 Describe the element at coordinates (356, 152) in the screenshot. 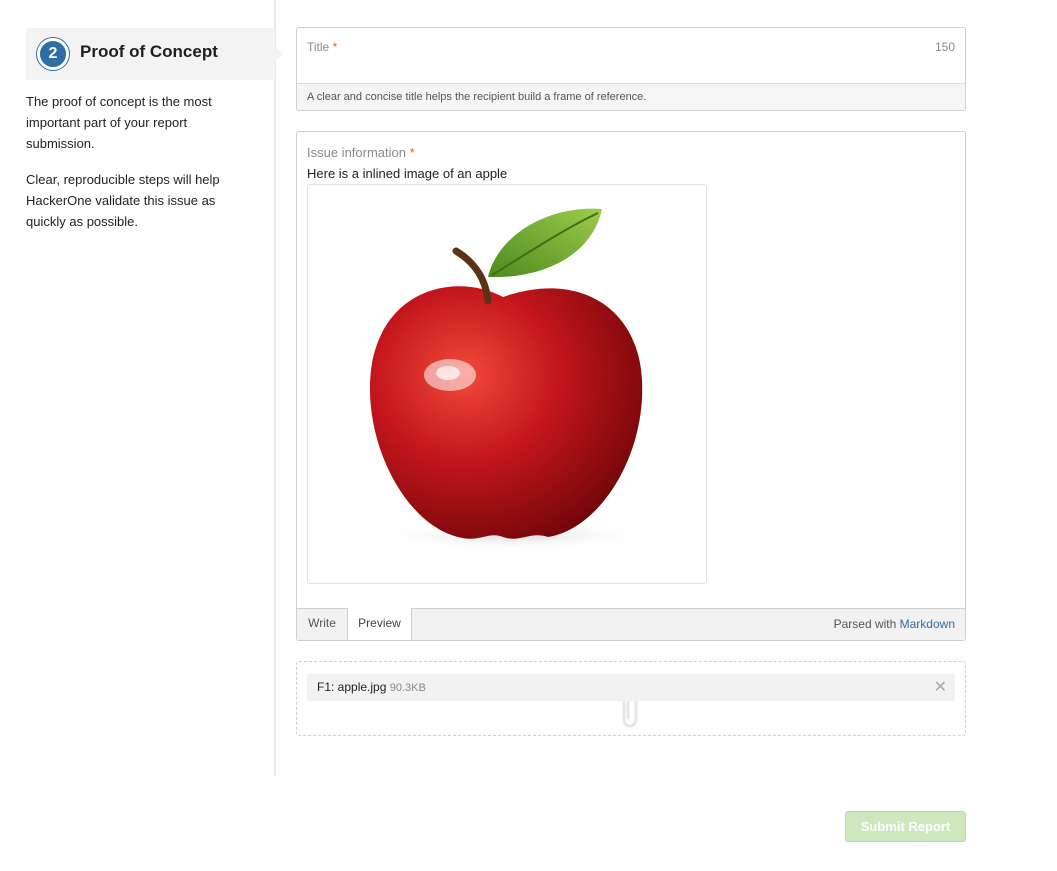

I see `issue-label-text: Issue information` at that location.